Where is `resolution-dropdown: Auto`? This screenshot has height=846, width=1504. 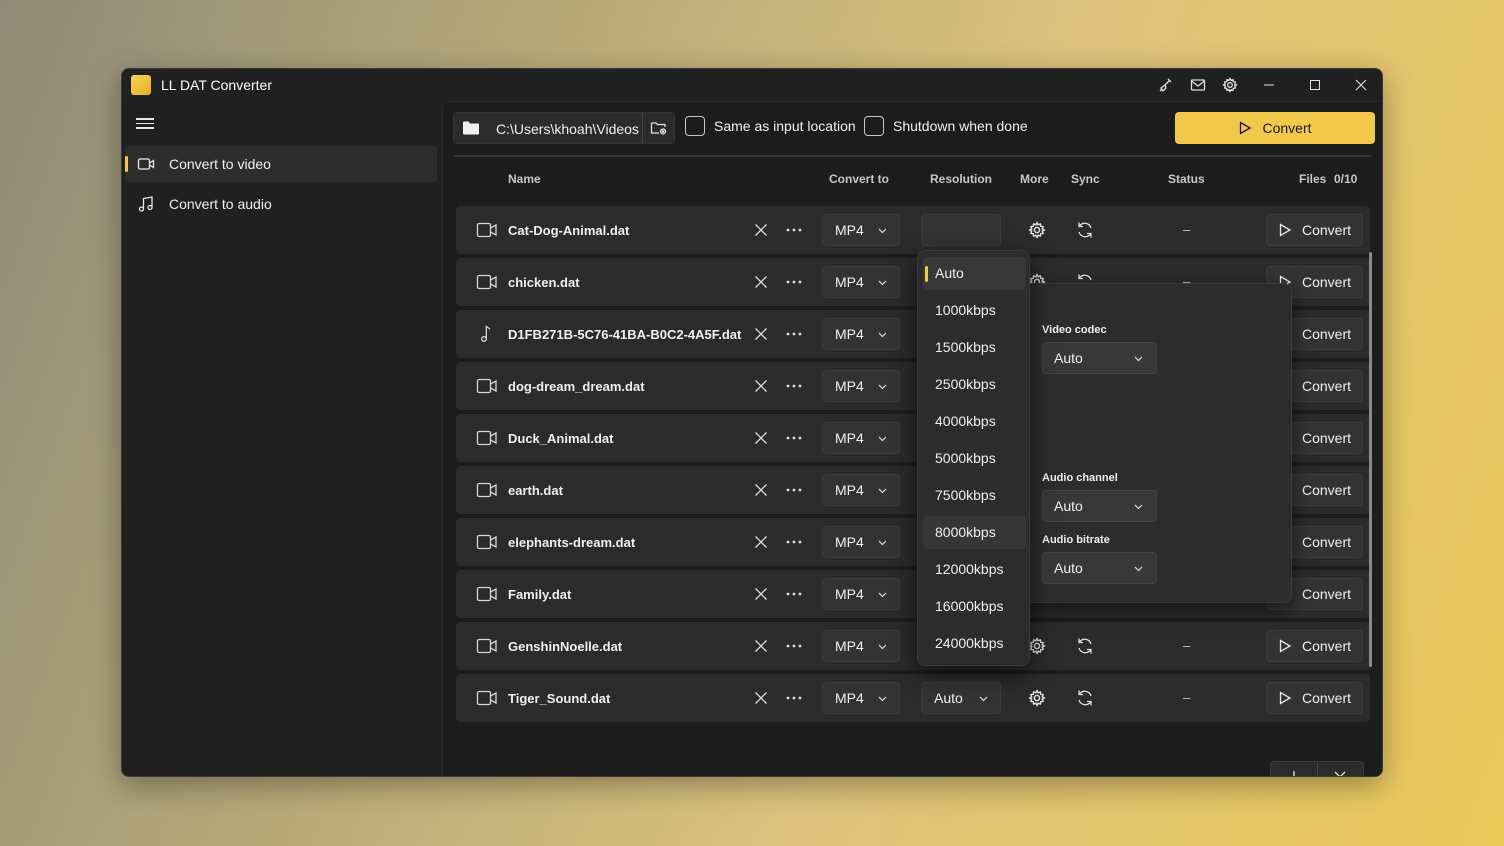
resolution-dropdown: Auto is located at coordinates (961, 698).